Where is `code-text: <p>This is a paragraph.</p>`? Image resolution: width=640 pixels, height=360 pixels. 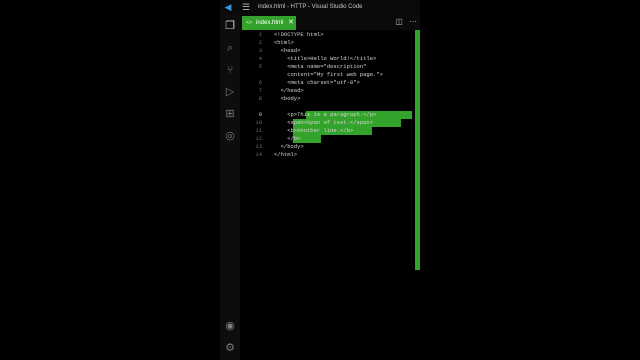
code-text: <p>This is a paragraph.</p> is located at coordinates (325, 114).